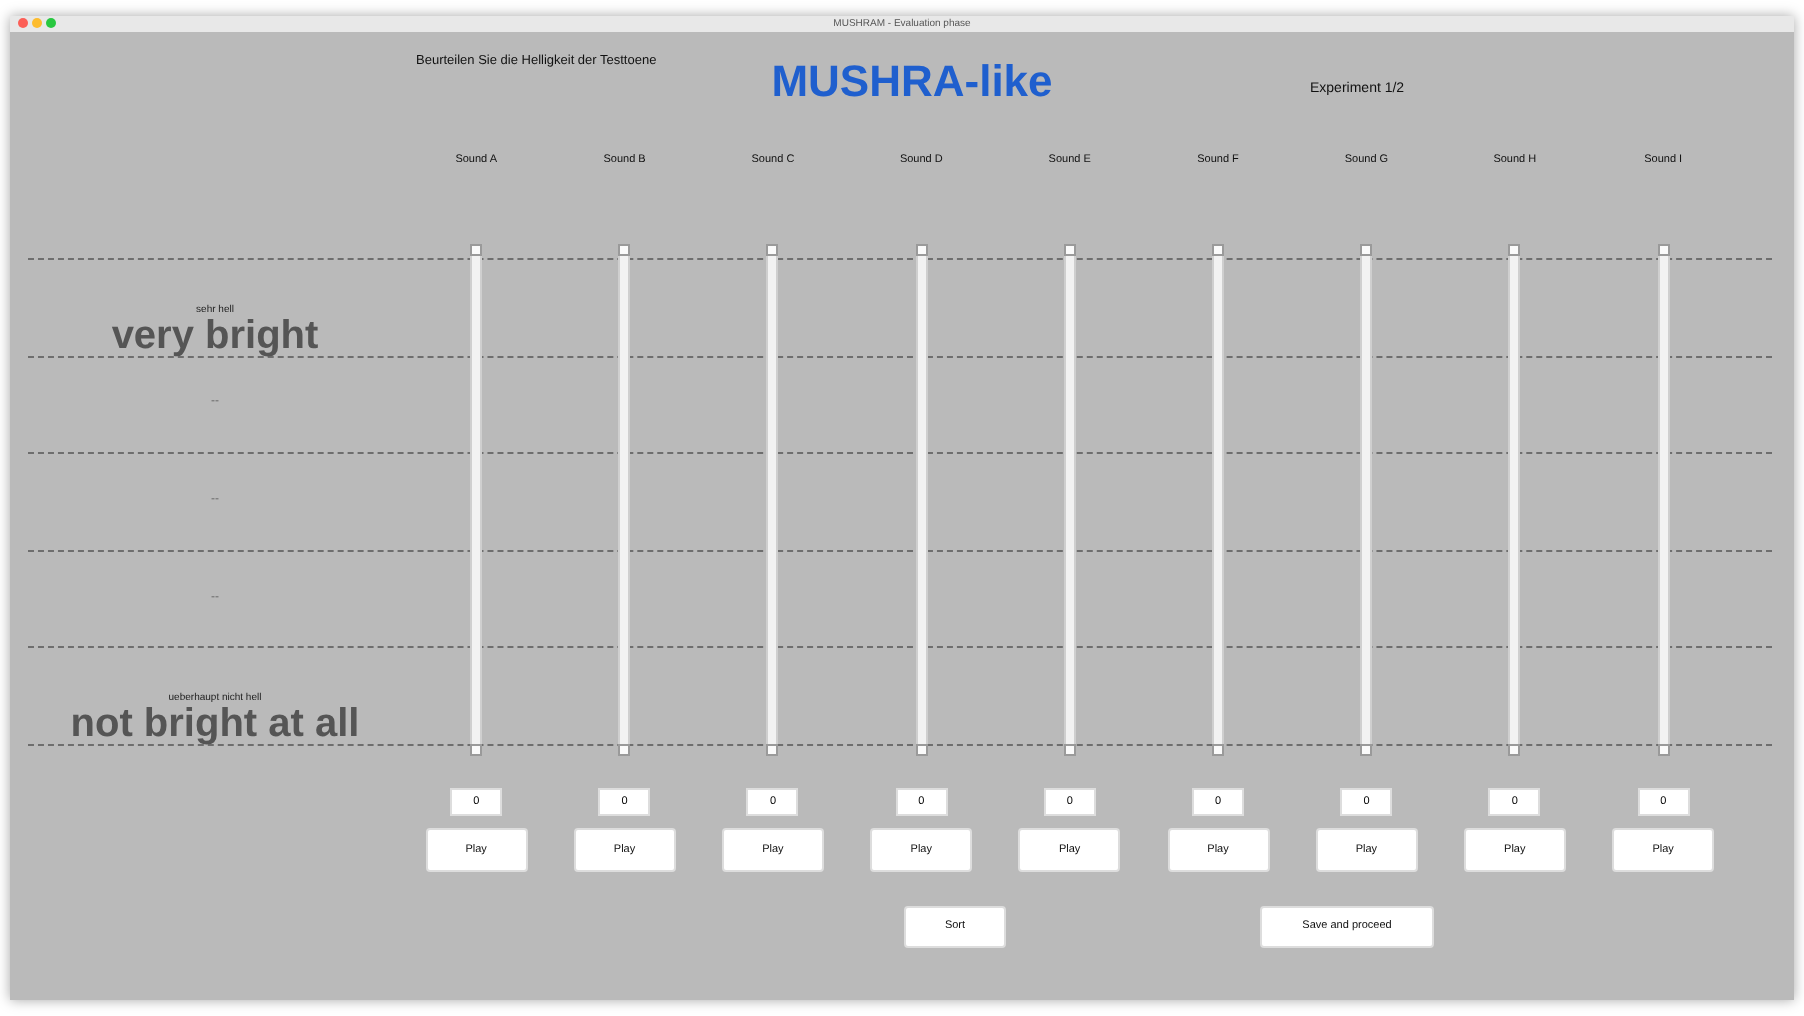 Image resolution: width=1804 pixels, height=1016 pixels. Describe the element at coordinates (37, 23) in the screenshot. I see `minimize-icon` at that location.